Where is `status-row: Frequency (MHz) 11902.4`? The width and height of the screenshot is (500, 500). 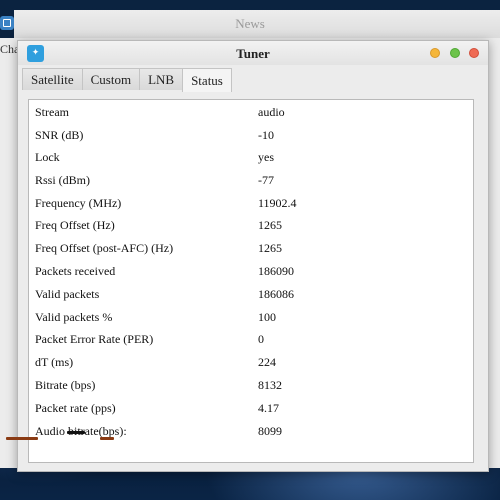
status-row: Frequency (MHz) 11902.4 is located at coordinates (250, 203).